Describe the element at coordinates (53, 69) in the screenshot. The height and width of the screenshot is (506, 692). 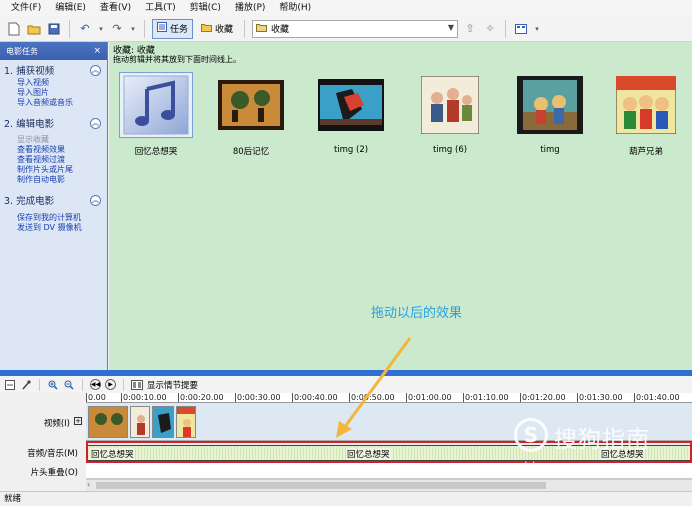
I see `section-capture: 1. 捕获视频 ︽` at that location.